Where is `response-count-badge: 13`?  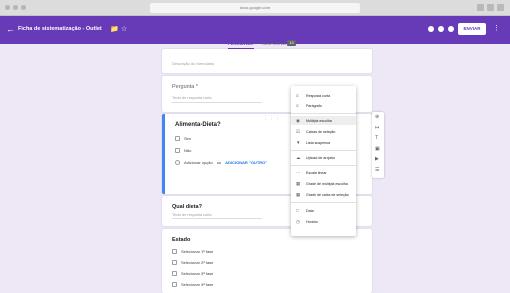 response-count-badge: 13 is located at coordinates (291, 43).